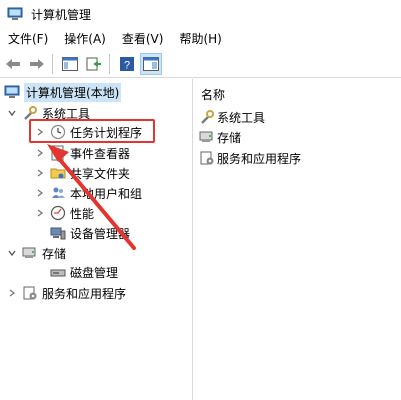 This screenshot has height=400, width=401. What do you see at coordinates (200, 64) in the screenshot?
I see `toolbar: ?` at bounding box center [200, 64].